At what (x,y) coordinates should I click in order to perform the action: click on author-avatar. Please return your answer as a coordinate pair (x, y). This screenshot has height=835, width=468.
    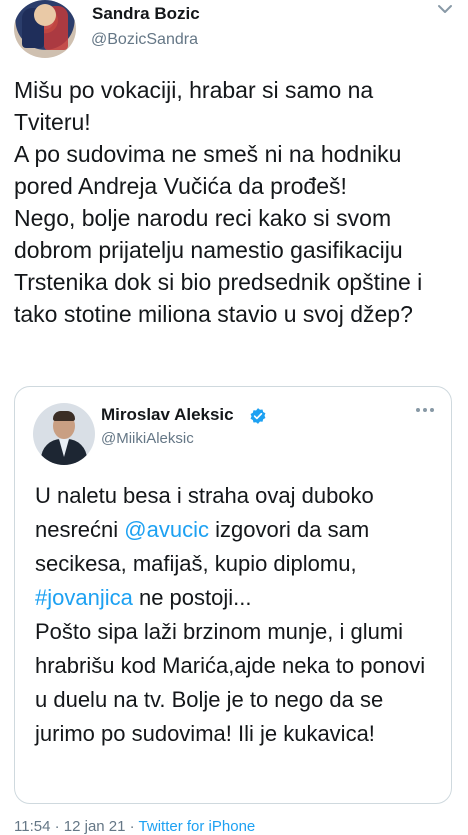
    Looking at the image, I should click on (45, 29).